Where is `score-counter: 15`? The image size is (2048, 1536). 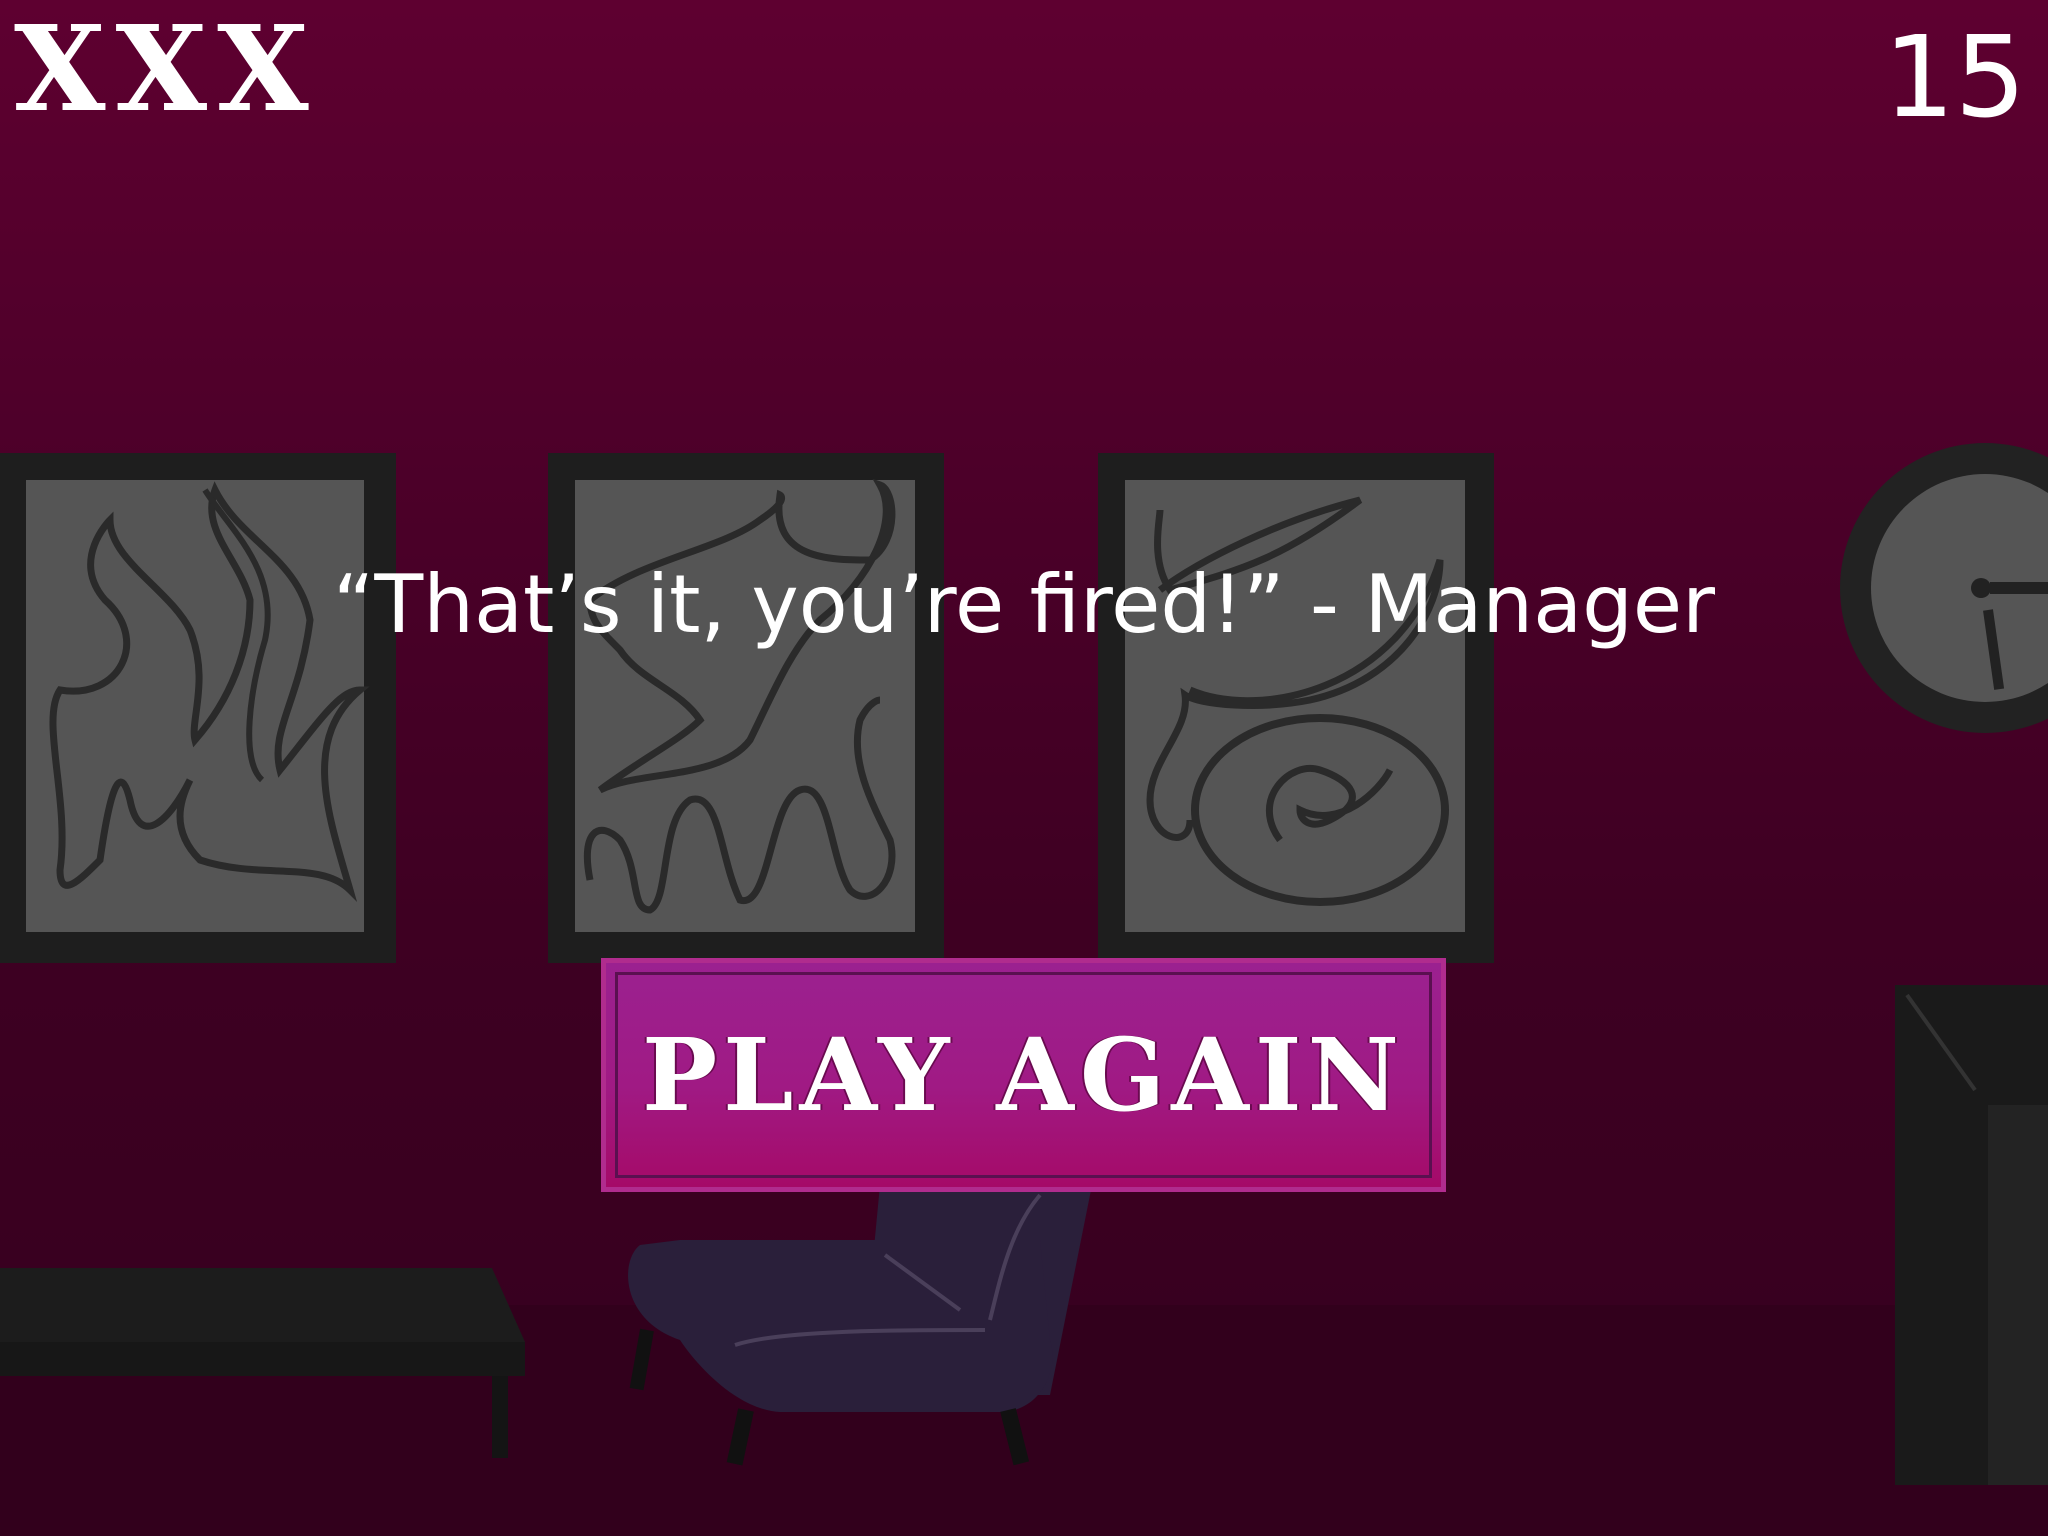 score-counter: 15 is located at coordinates (1954, 78).